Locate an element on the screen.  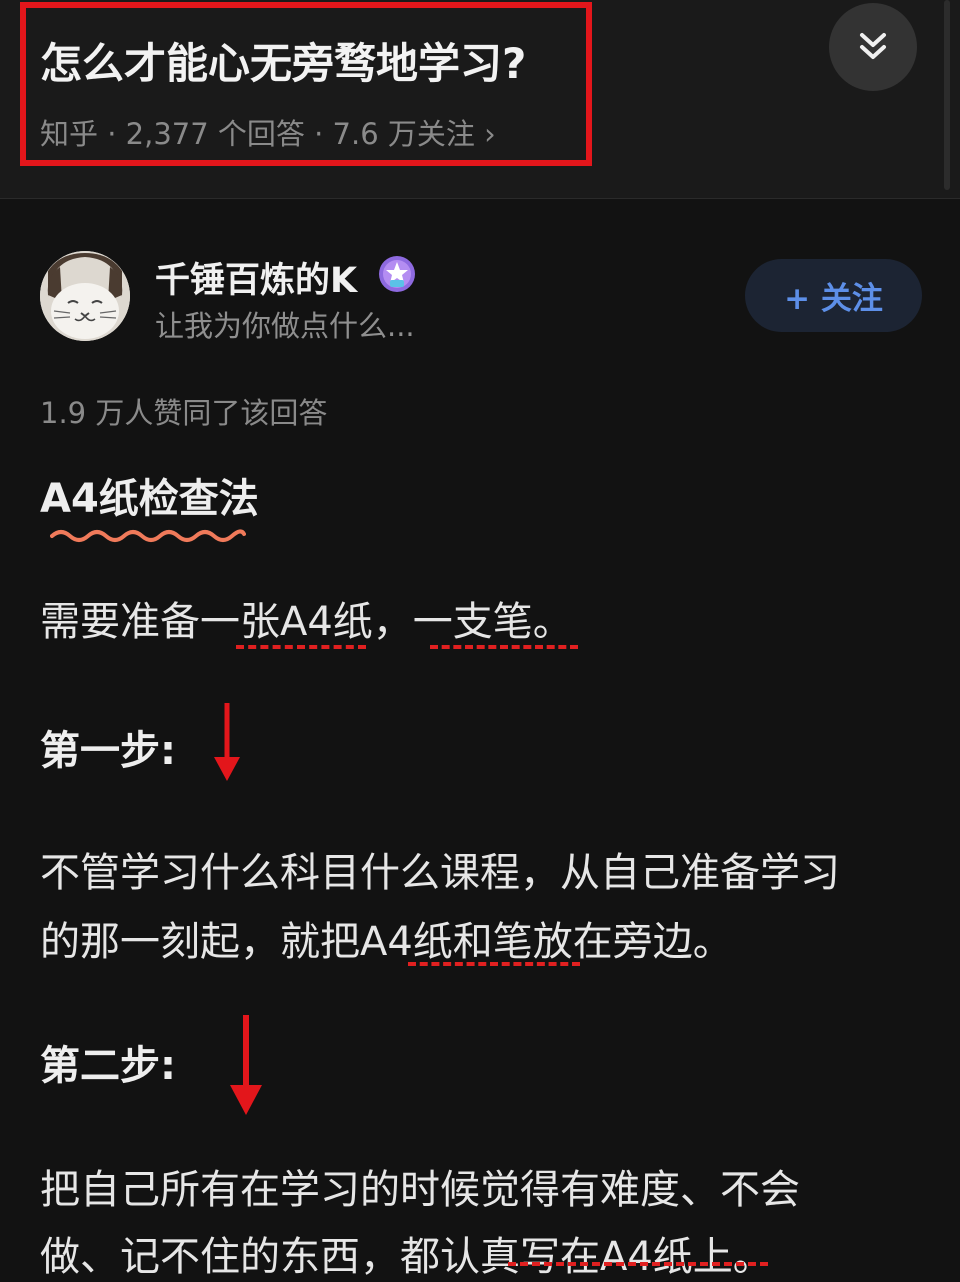
scroll-indicator is located at coordinates (947, 95).